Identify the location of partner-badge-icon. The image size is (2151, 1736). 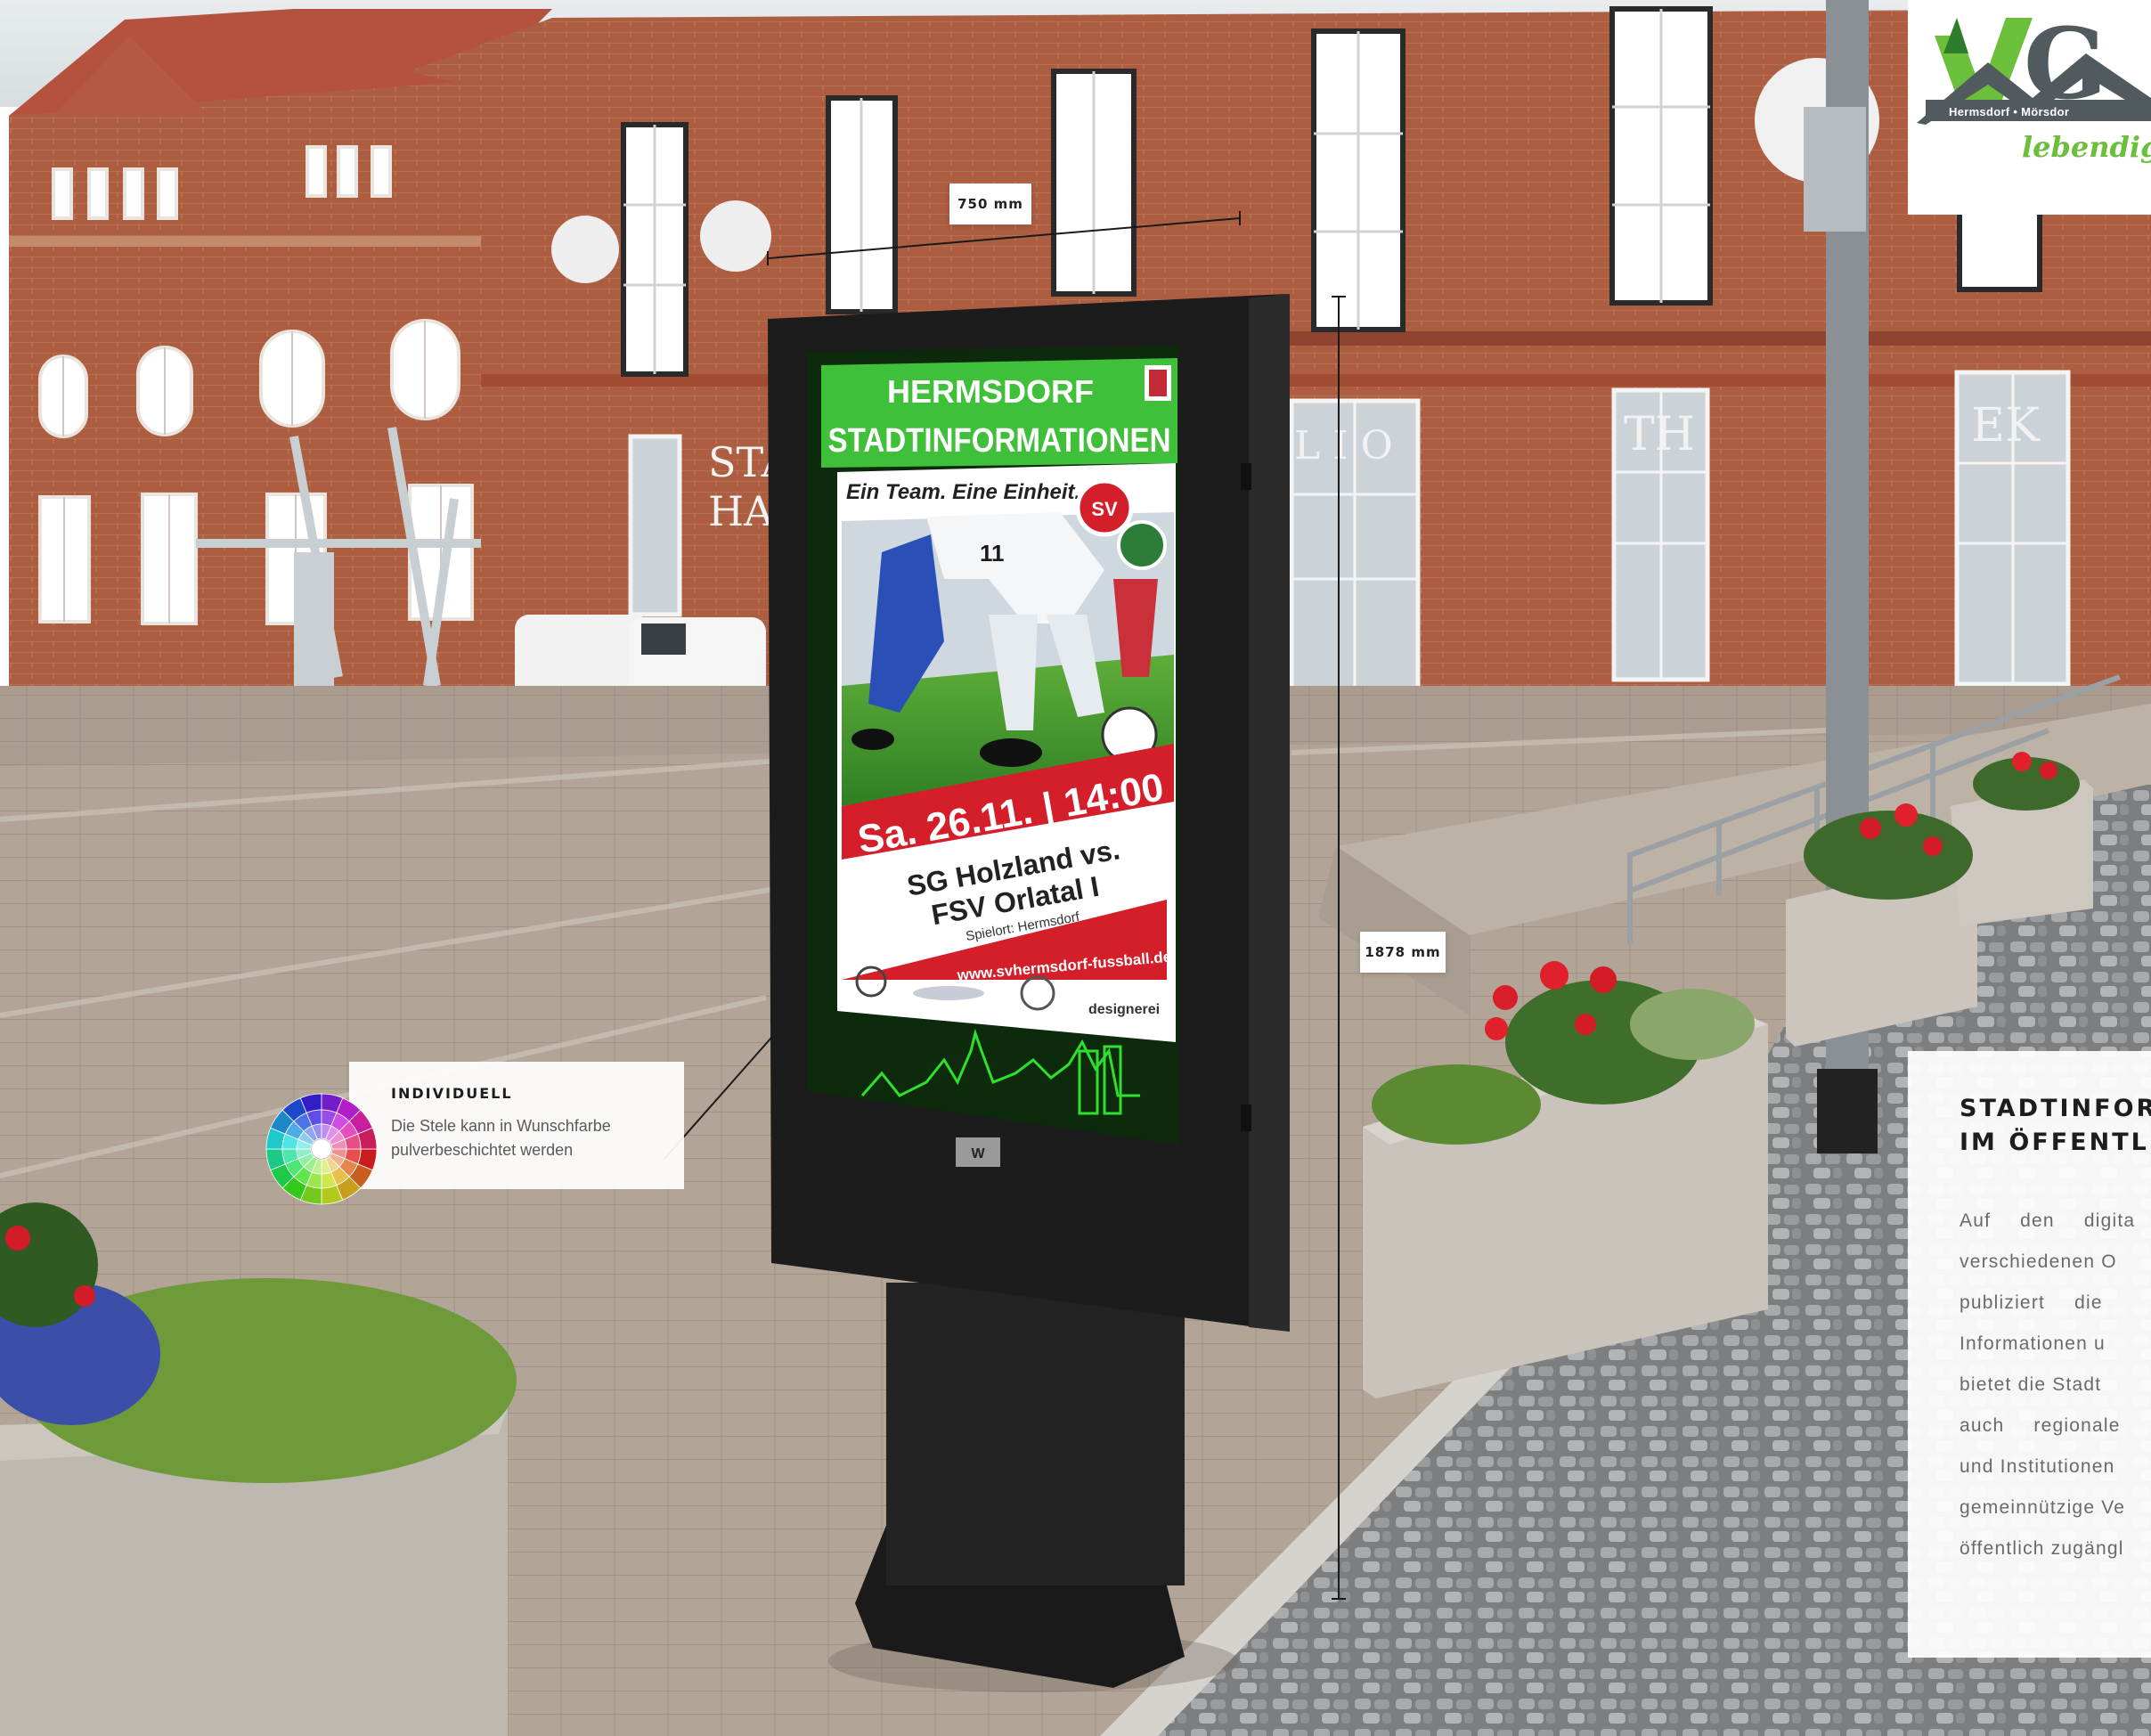
(1142, 545).